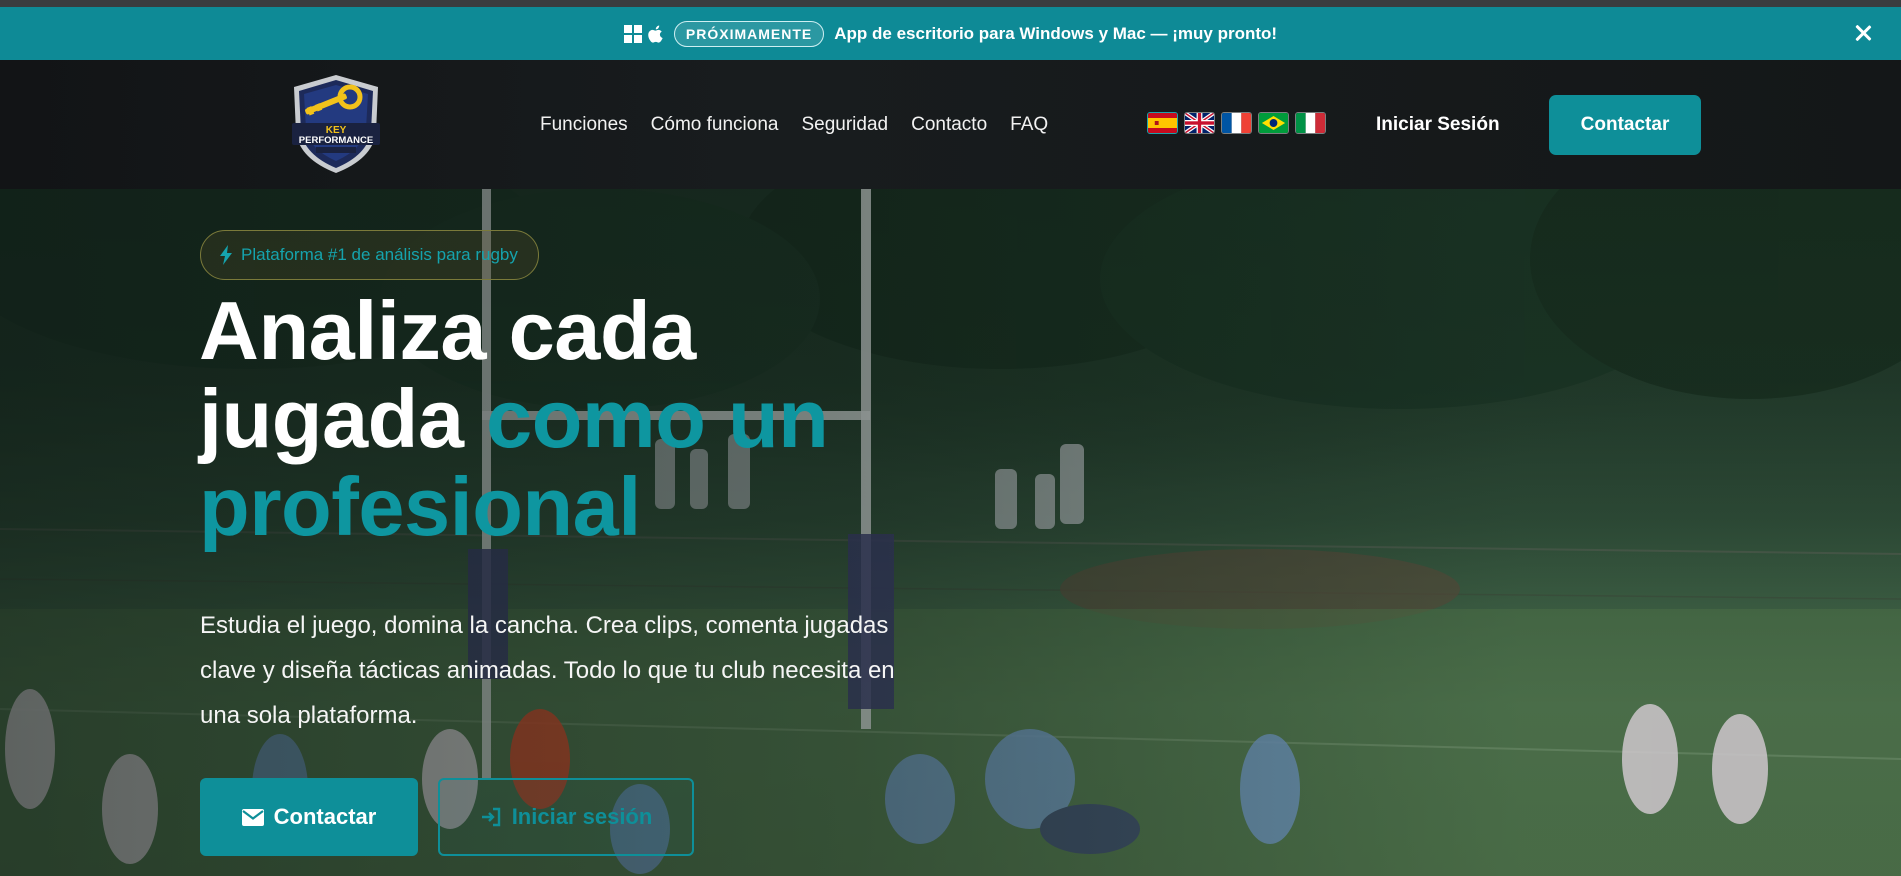 The image size is (1901, 876). I want to click on flag-uk-icon, so click(1199, 123).